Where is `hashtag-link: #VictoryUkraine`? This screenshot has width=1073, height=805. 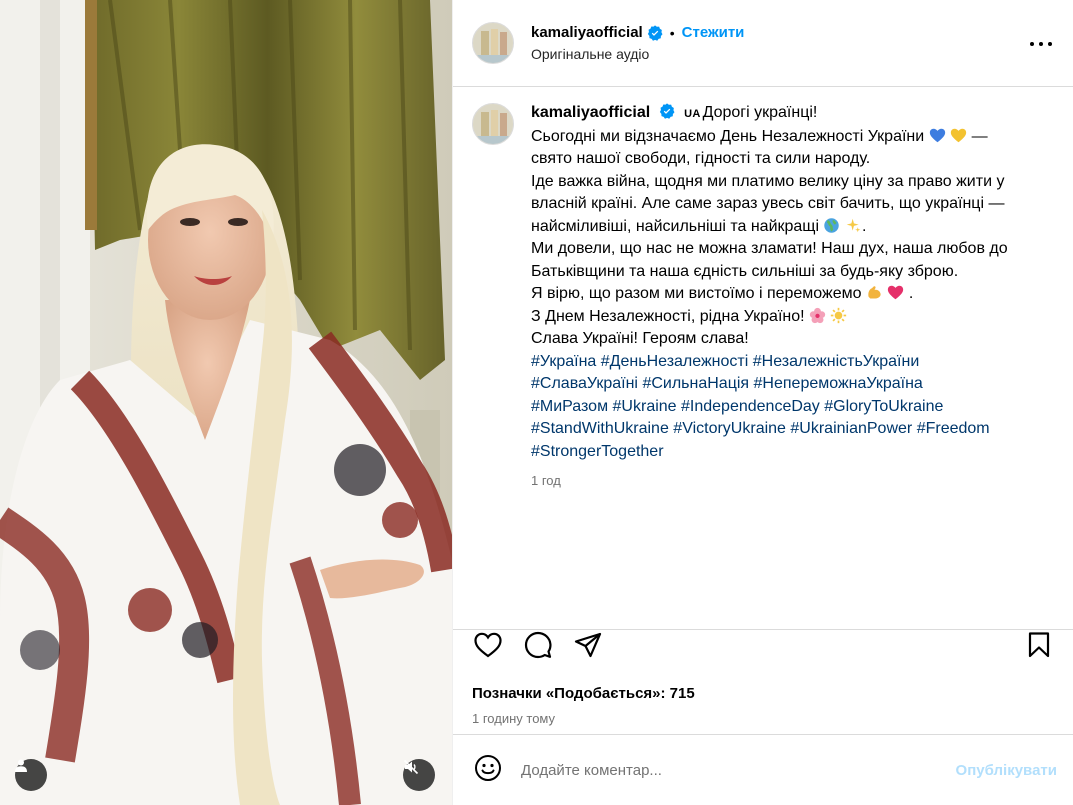 hashtag-link: #VictoryUkraine is located at coordinates (729, 428).